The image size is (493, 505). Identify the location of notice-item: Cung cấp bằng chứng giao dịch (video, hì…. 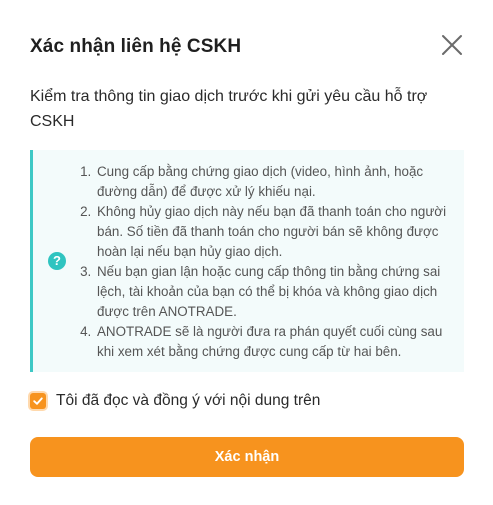
(275, 182).